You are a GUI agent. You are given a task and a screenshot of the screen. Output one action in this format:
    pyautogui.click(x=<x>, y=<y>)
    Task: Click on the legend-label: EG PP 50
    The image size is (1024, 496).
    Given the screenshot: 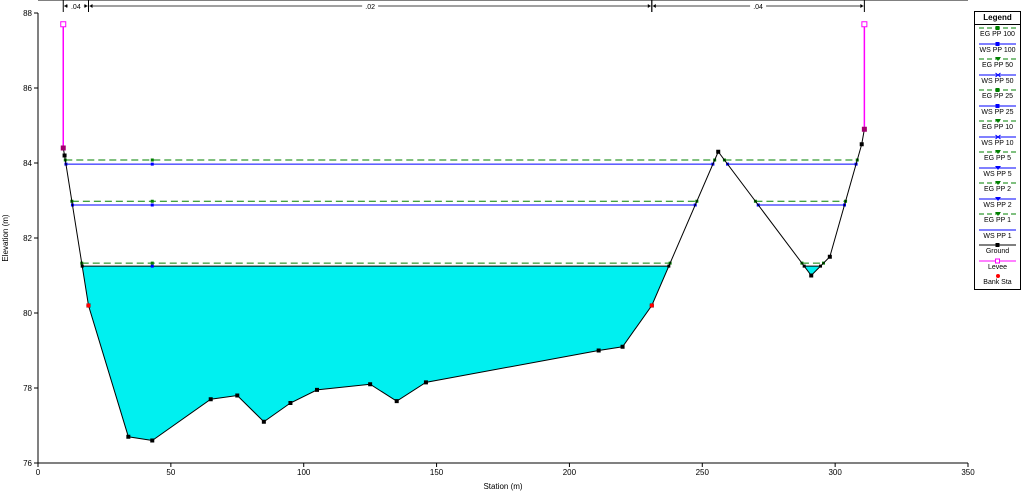 What is the action you would take?
    pyautogui.click(x=997, y=65)
    